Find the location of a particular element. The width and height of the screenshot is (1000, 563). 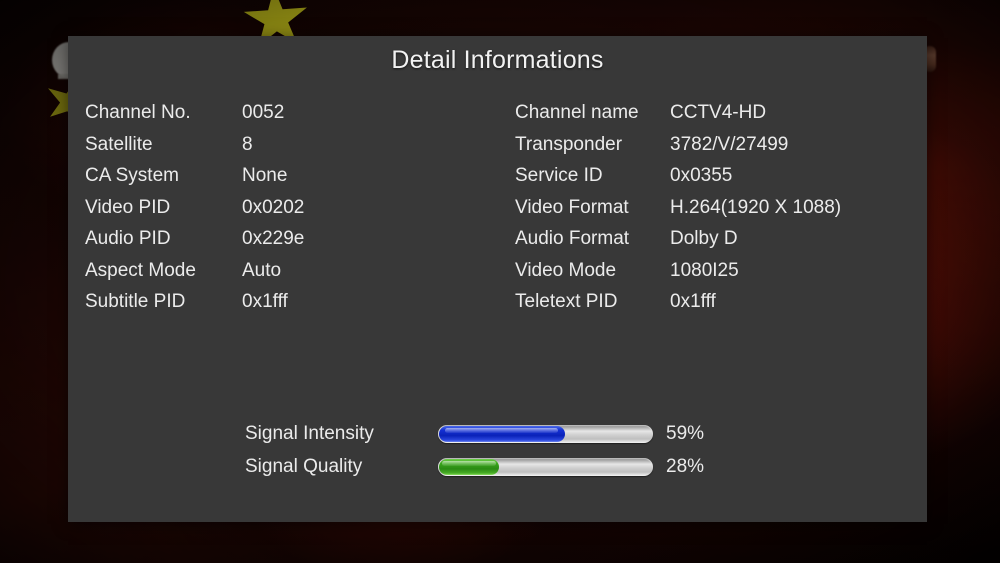

info-value: None is located at coordinates (265, 175).